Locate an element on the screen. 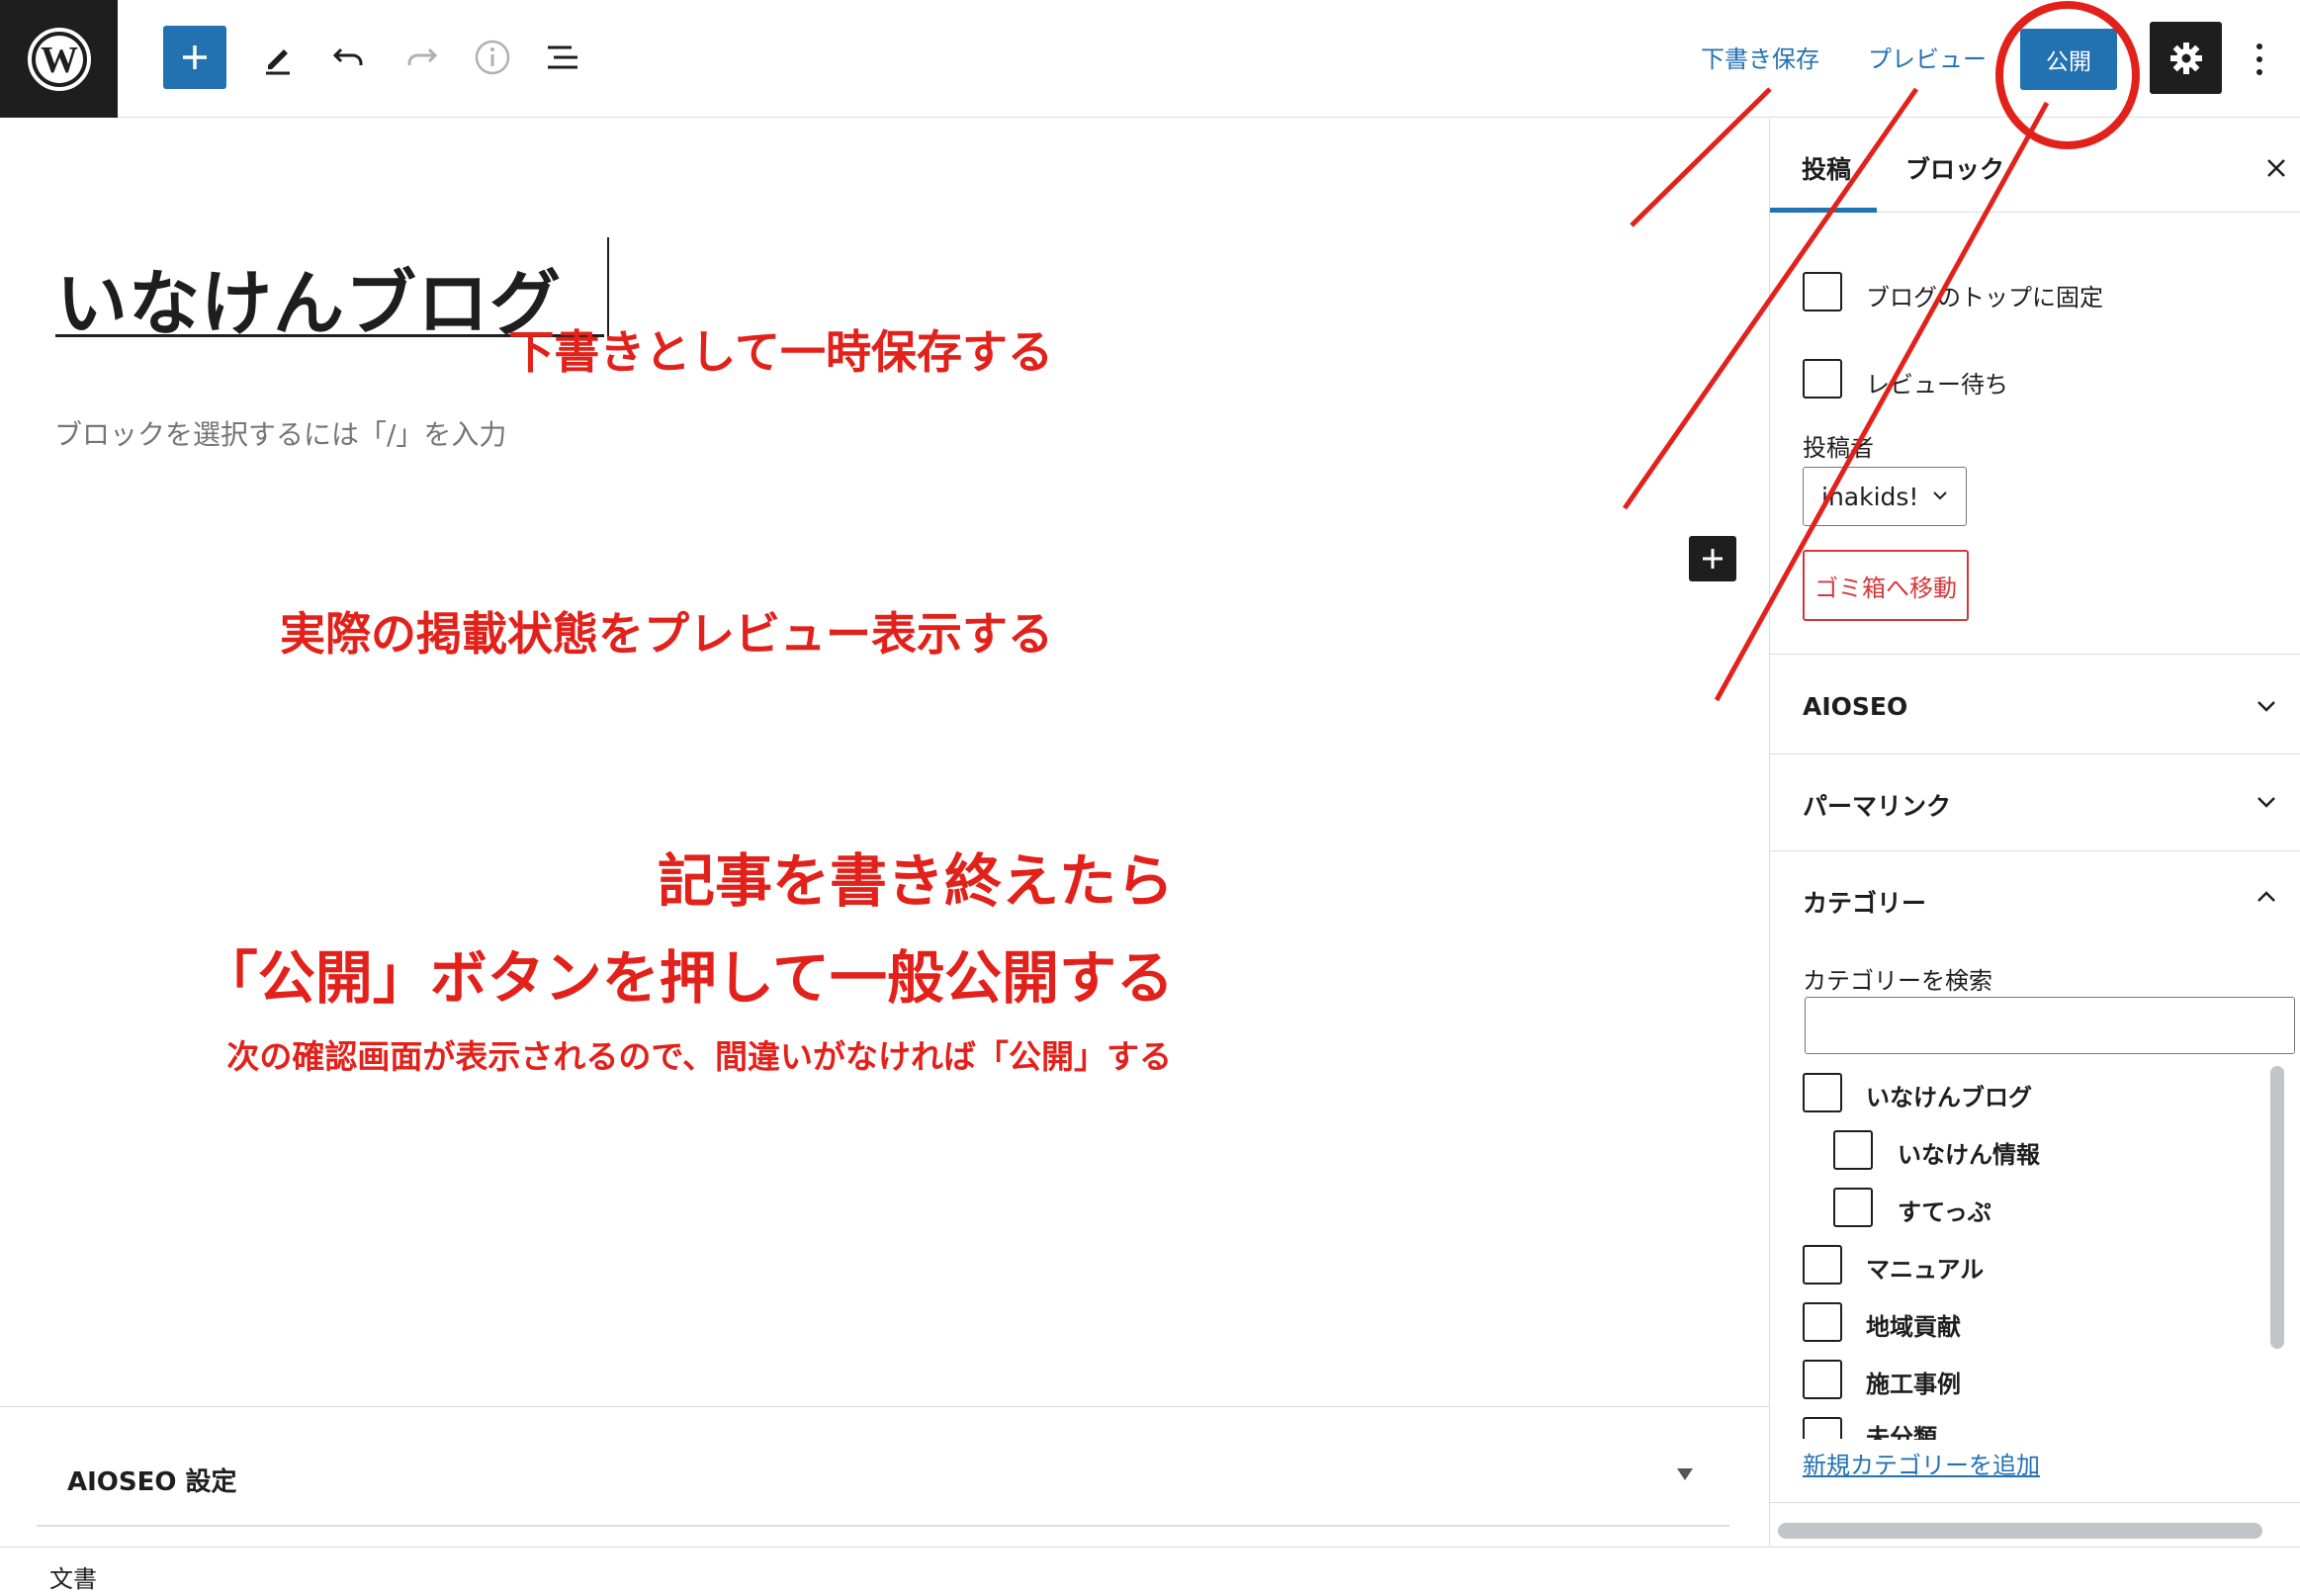 The width and height of the screenshot is (2300, 1596). panel-aioseo: AIOSEO is located at coordinates (2035, 703).